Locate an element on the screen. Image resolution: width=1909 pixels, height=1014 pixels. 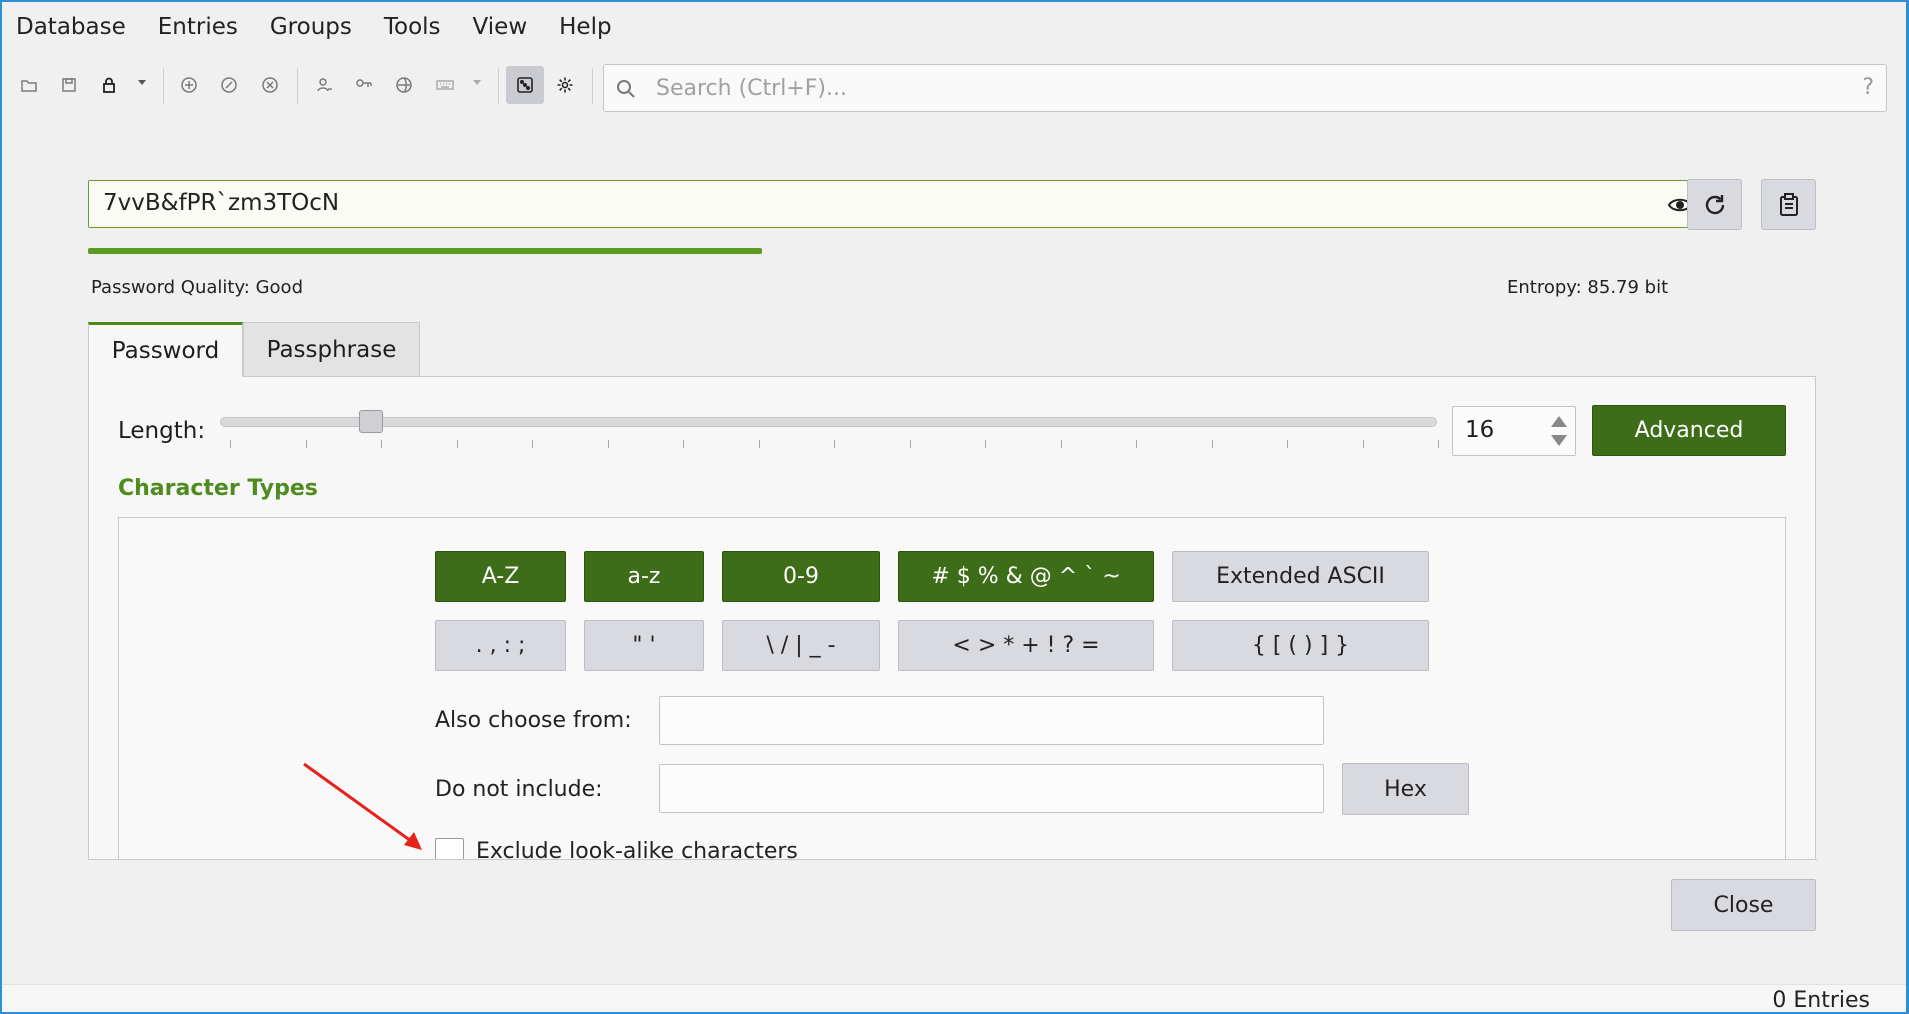
close-button: Close is located at coordinates (1743, 905).